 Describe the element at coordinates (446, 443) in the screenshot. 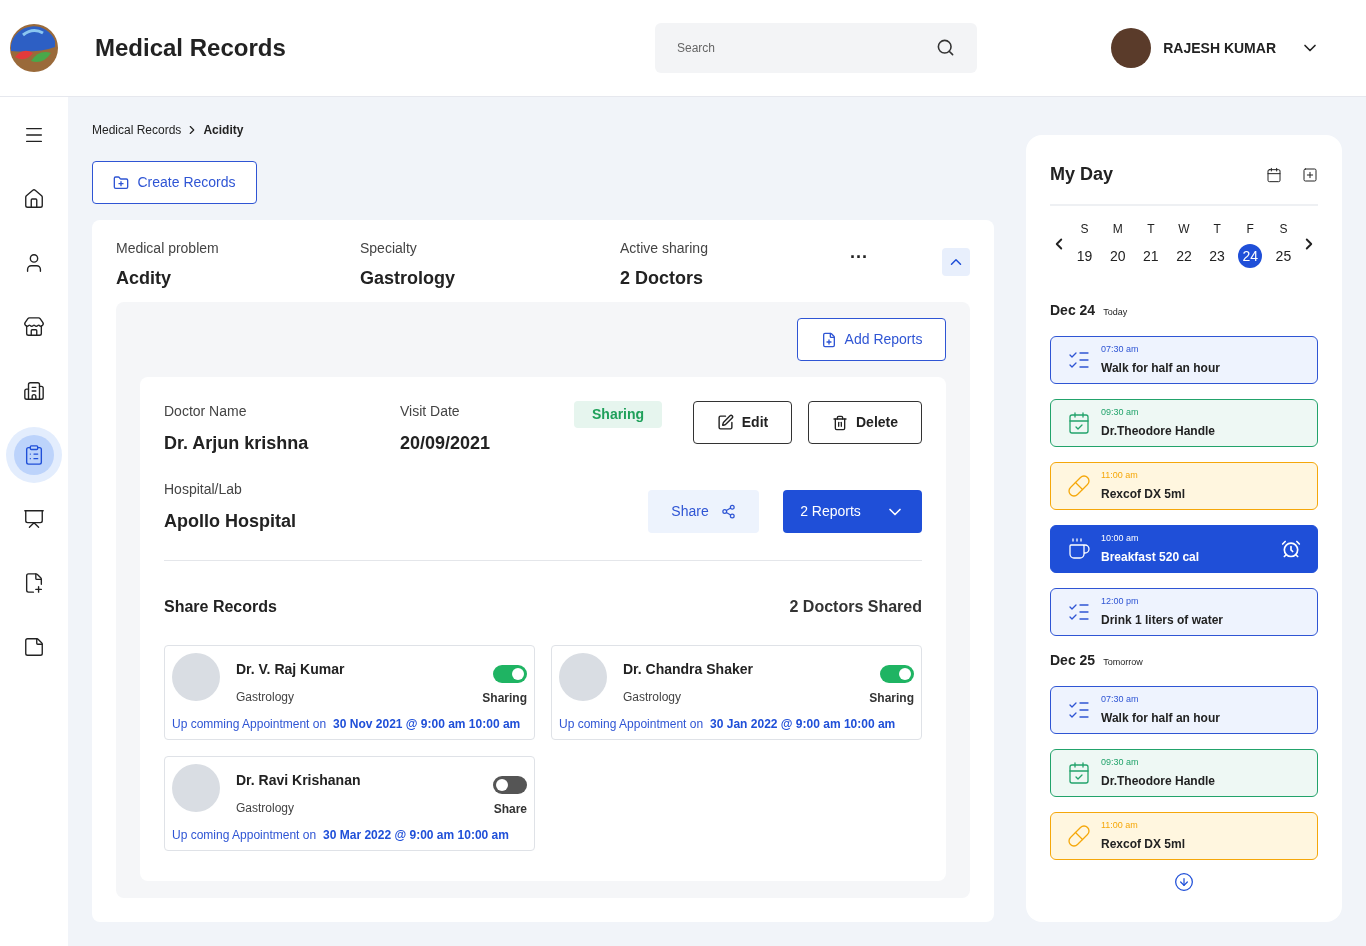

I see `visit-date: 20/09/2021` at that location.